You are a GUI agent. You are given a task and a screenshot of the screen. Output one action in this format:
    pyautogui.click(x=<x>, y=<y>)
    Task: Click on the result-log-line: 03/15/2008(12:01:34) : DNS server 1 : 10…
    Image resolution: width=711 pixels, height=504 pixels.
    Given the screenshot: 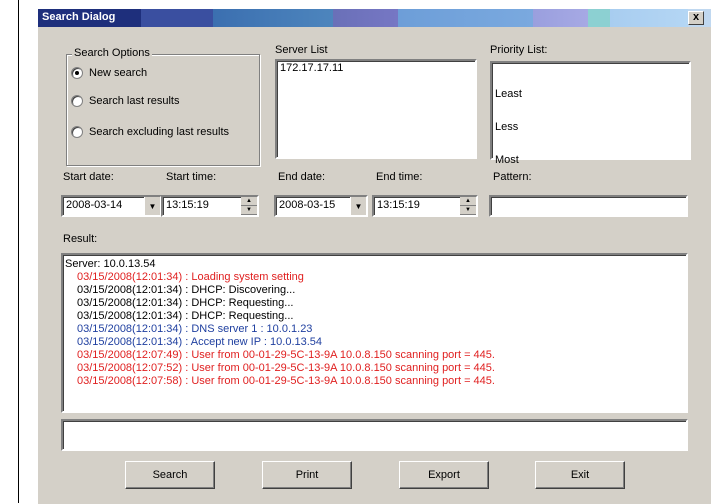 What is the action you would take?
    pyautogui.click(x=195, y=329)
    